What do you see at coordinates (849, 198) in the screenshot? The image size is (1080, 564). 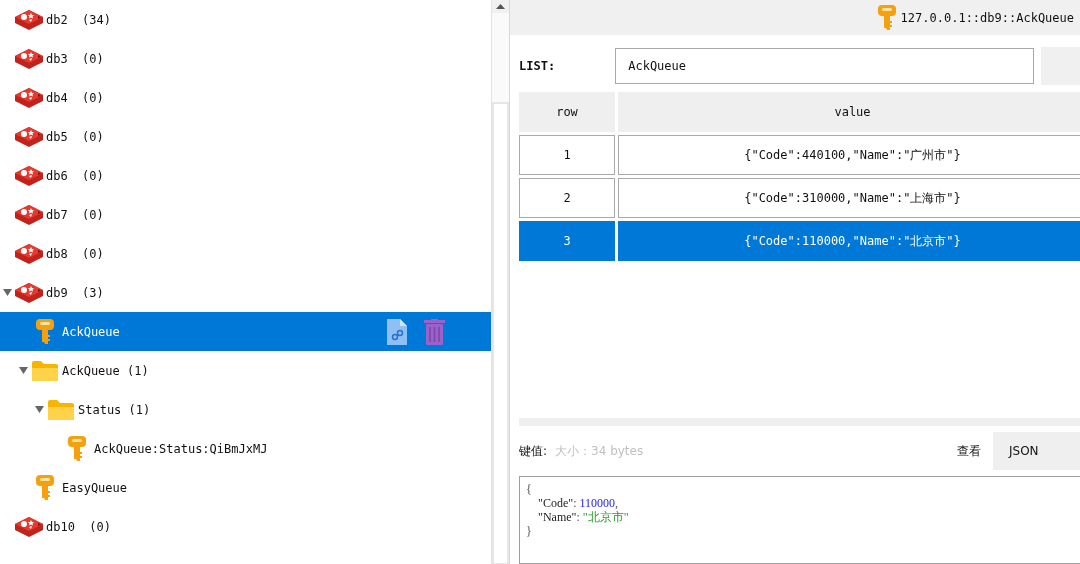 I see `table-cell: {"Code":310000,"Name":"上海市"}` at bounding box center [849, 198].